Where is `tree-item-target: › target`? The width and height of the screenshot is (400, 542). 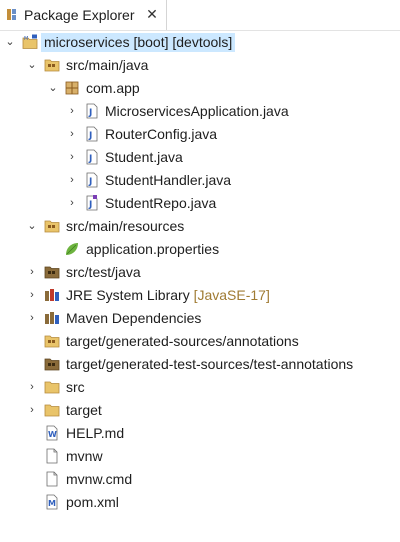
tree-item-target: › target is located at coordinates (200, 410).